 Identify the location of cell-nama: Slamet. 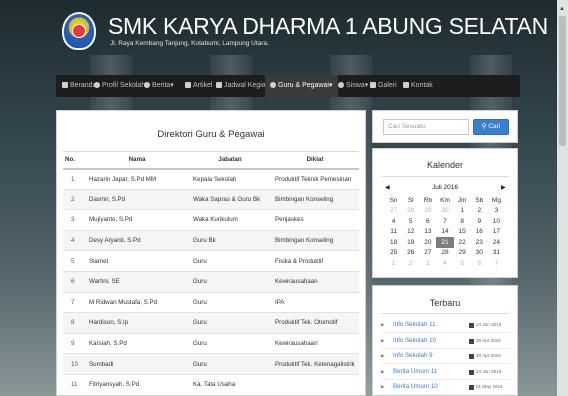
(137, 261).